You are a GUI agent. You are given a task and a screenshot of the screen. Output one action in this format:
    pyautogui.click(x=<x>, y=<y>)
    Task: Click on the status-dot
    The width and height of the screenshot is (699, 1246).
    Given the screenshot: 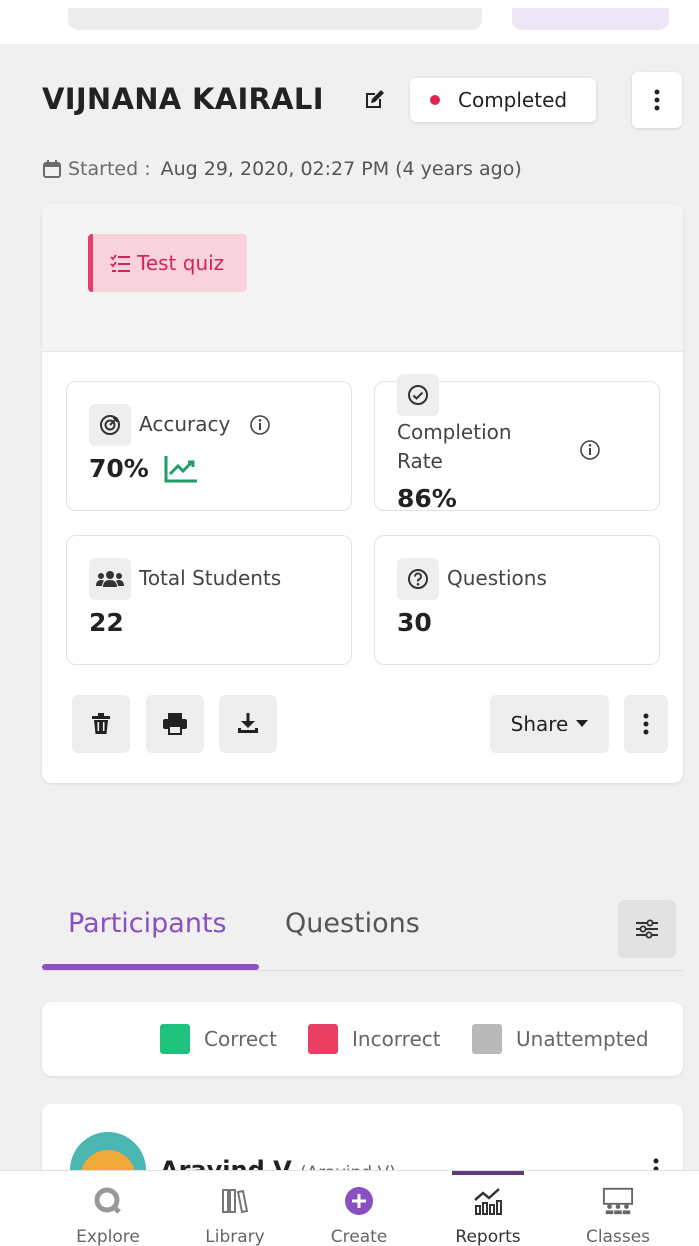 What is the action you would take?
    pyautogui.click(x=435, y=100)
    